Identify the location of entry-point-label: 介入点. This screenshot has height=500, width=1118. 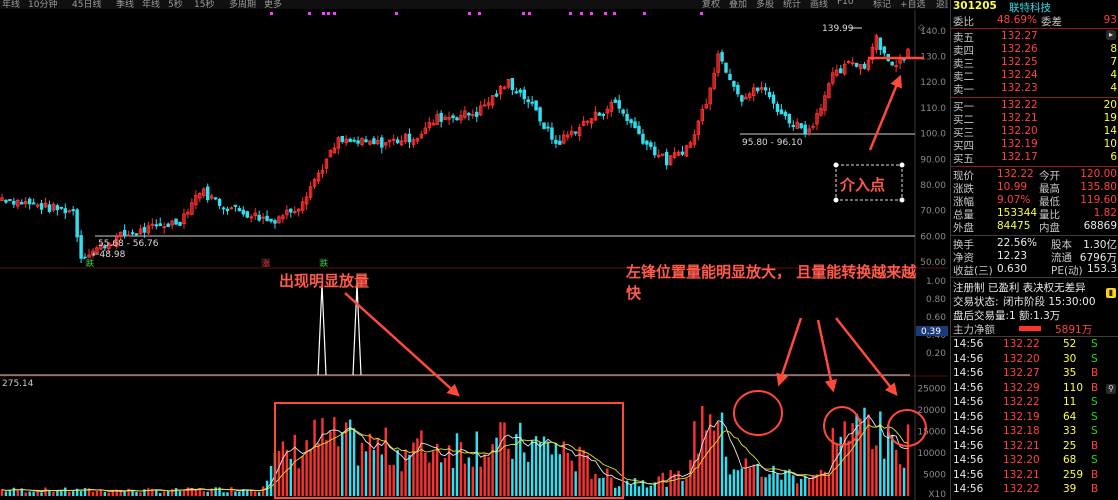
(862, 184).